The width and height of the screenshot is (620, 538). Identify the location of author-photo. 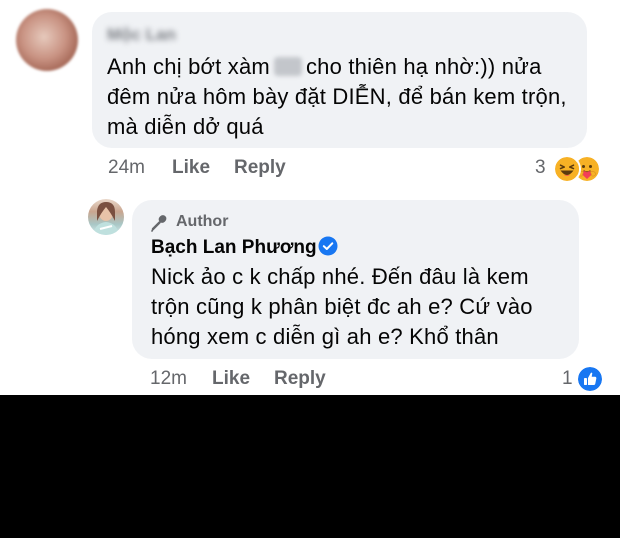
(106, 218).